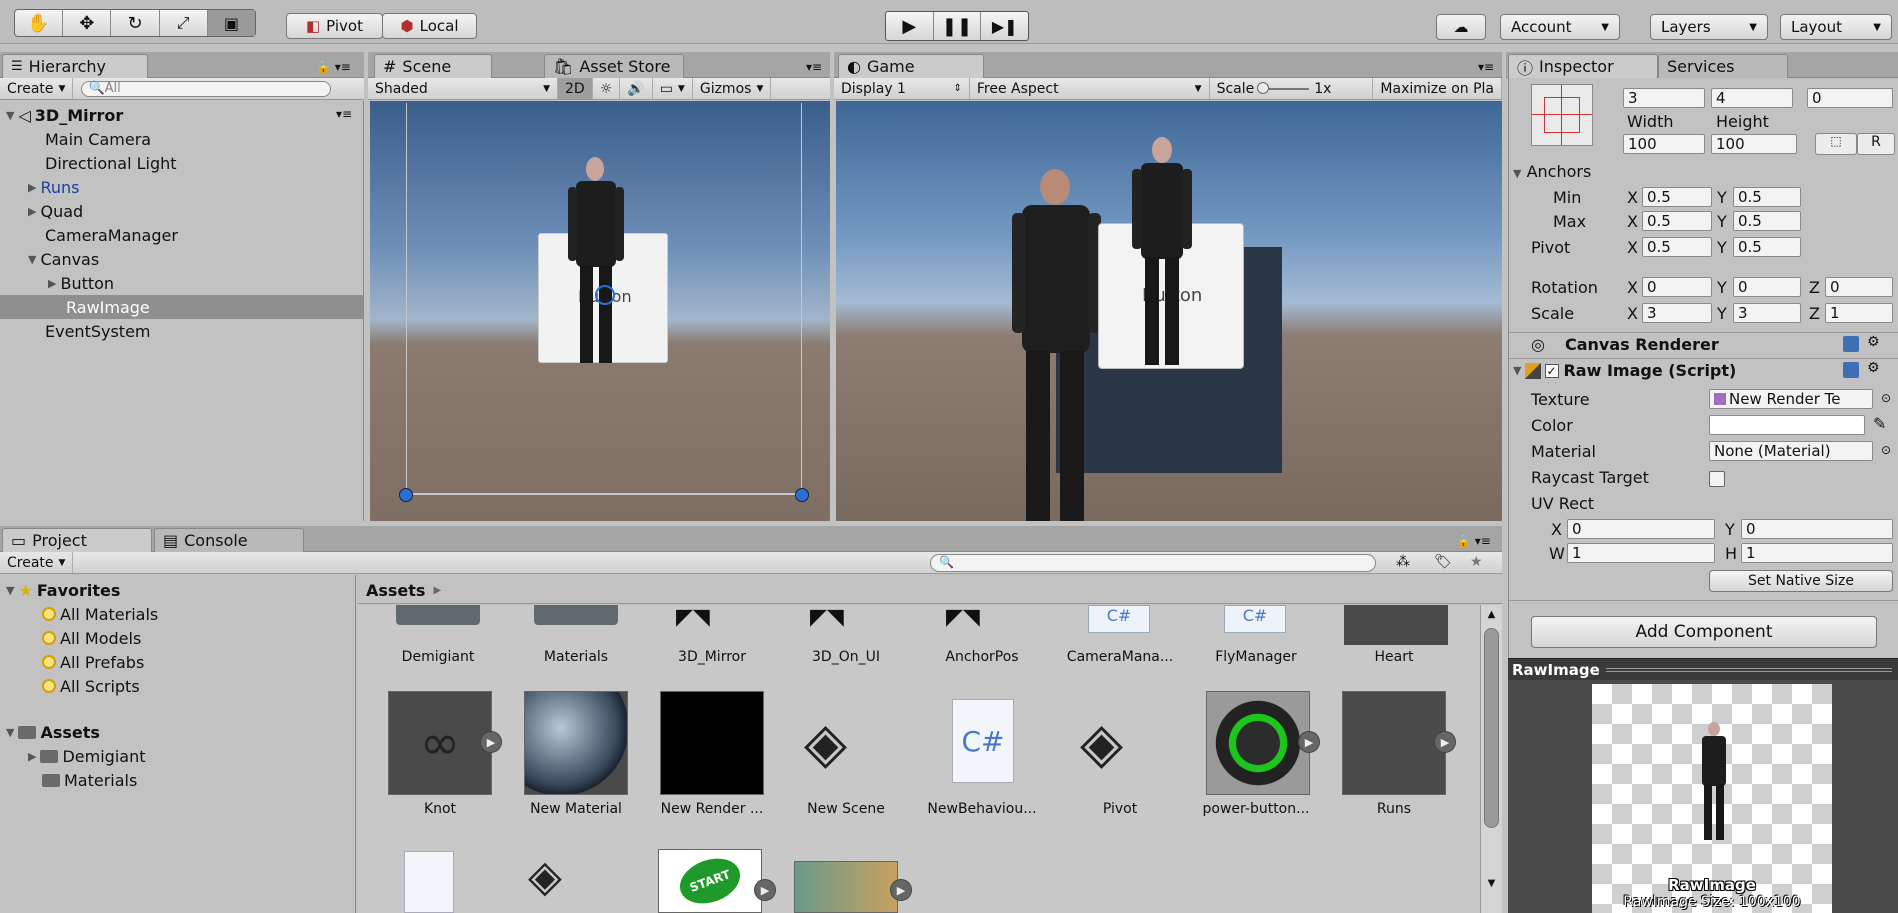  What do you see at coordinates (1664, 144) in the screenshot?
I see `width-field: 100` at bounding box center [1664, 144].